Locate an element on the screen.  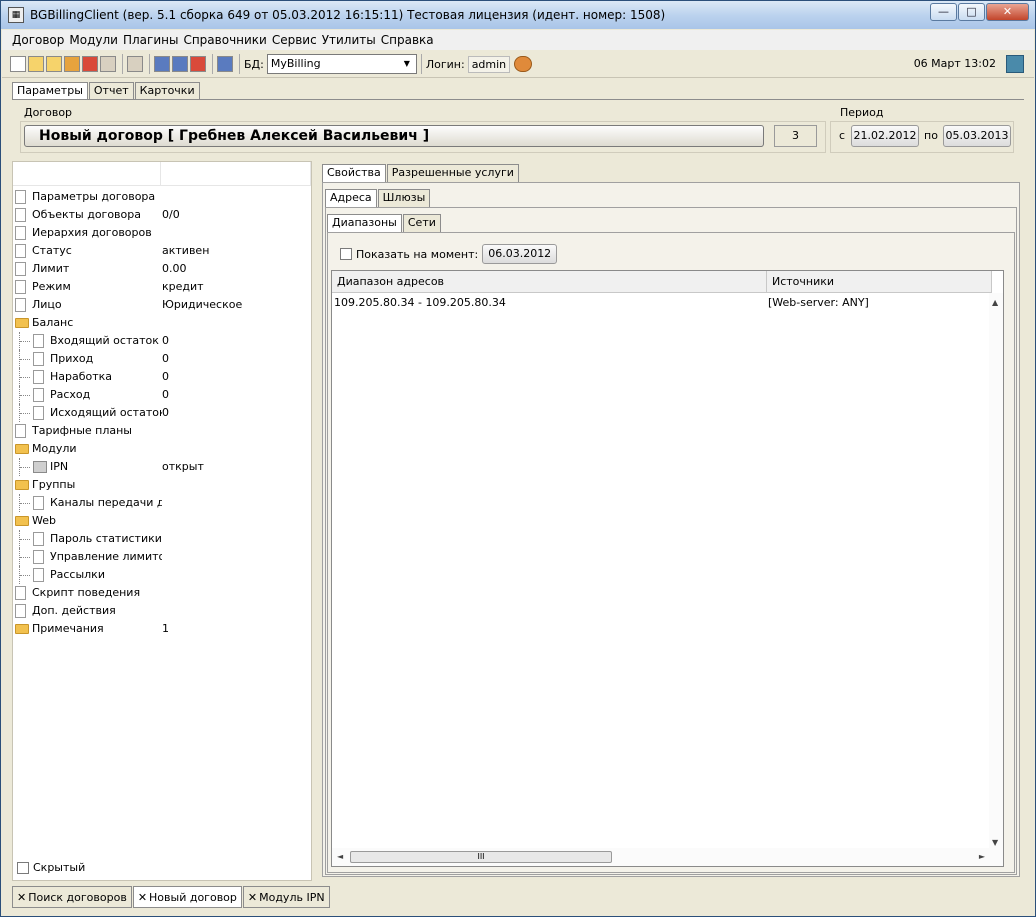
close-button: ✕ is located at coordinates (1007, 12).